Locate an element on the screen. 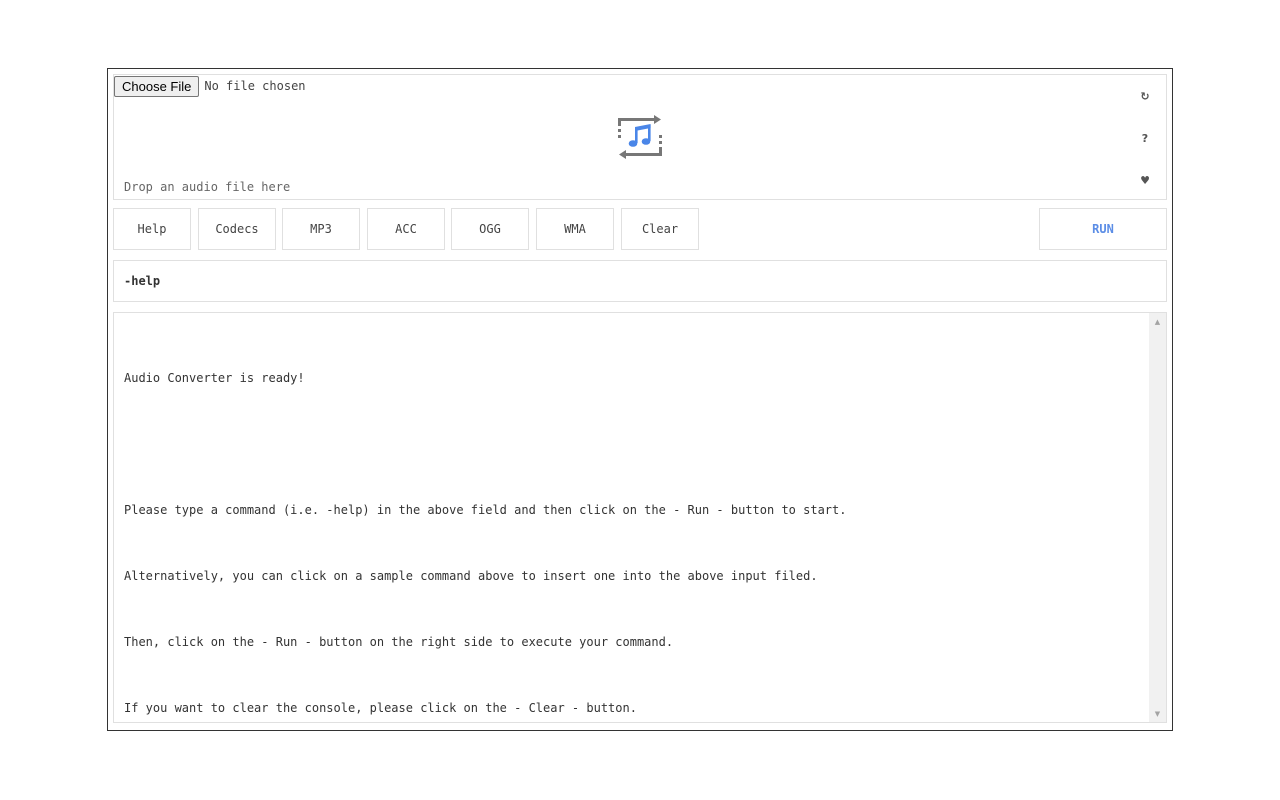  run-button: RUN is located at coordinates (1103, 229).